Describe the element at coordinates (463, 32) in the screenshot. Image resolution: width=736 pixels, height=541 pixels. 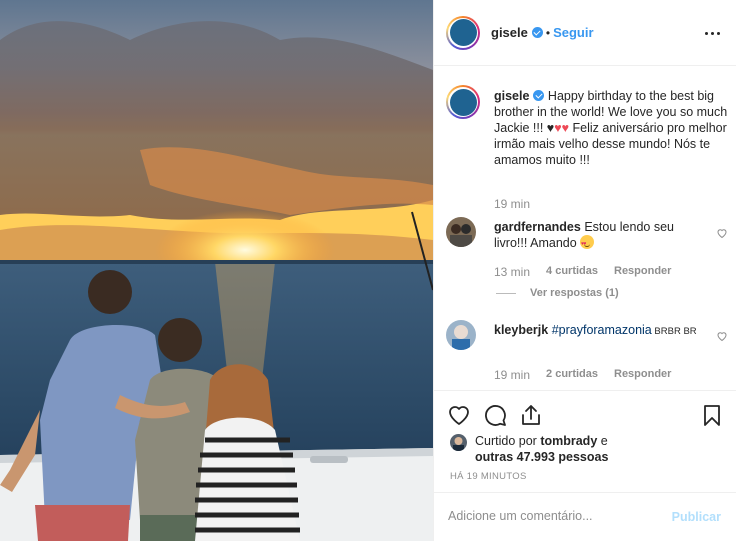
I see `author-avatar` at that location.